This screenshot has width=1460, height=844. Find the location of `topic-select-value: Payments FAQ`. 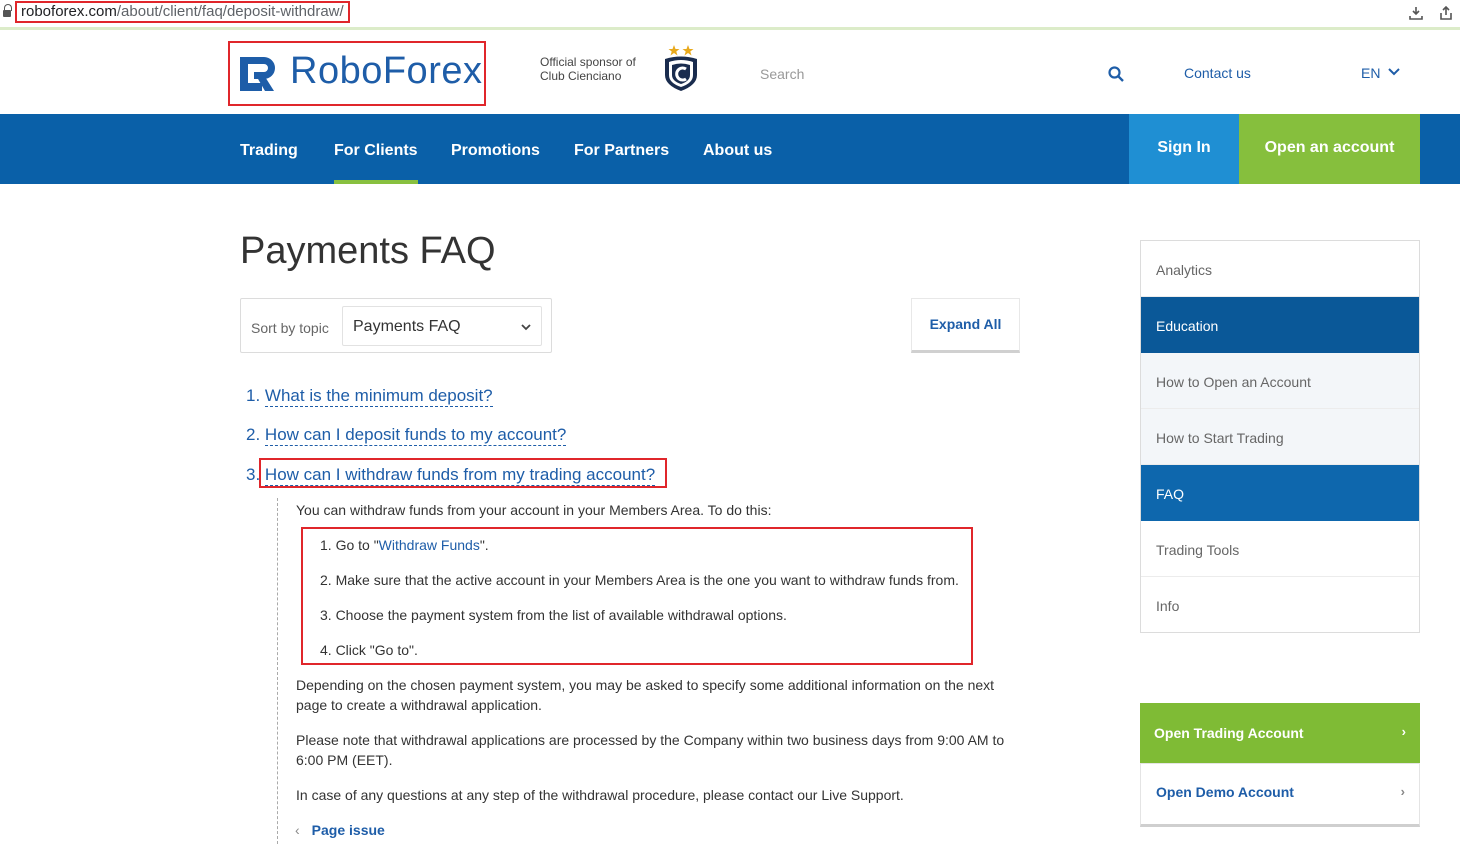

topic-select-value: Payments FAQ is located at coordinates (407, 326).